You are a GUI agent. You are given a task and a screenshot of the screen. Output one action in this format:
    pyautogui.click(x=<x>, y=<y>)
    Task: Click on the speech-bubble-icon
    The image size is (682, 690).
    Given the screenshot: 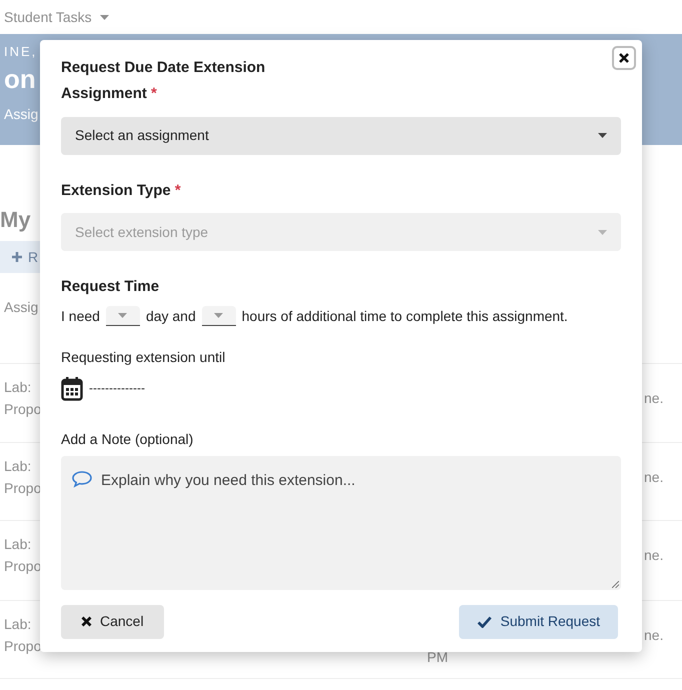 What is the action you would take?
    pyautogui.click(x=82, y=479)
    